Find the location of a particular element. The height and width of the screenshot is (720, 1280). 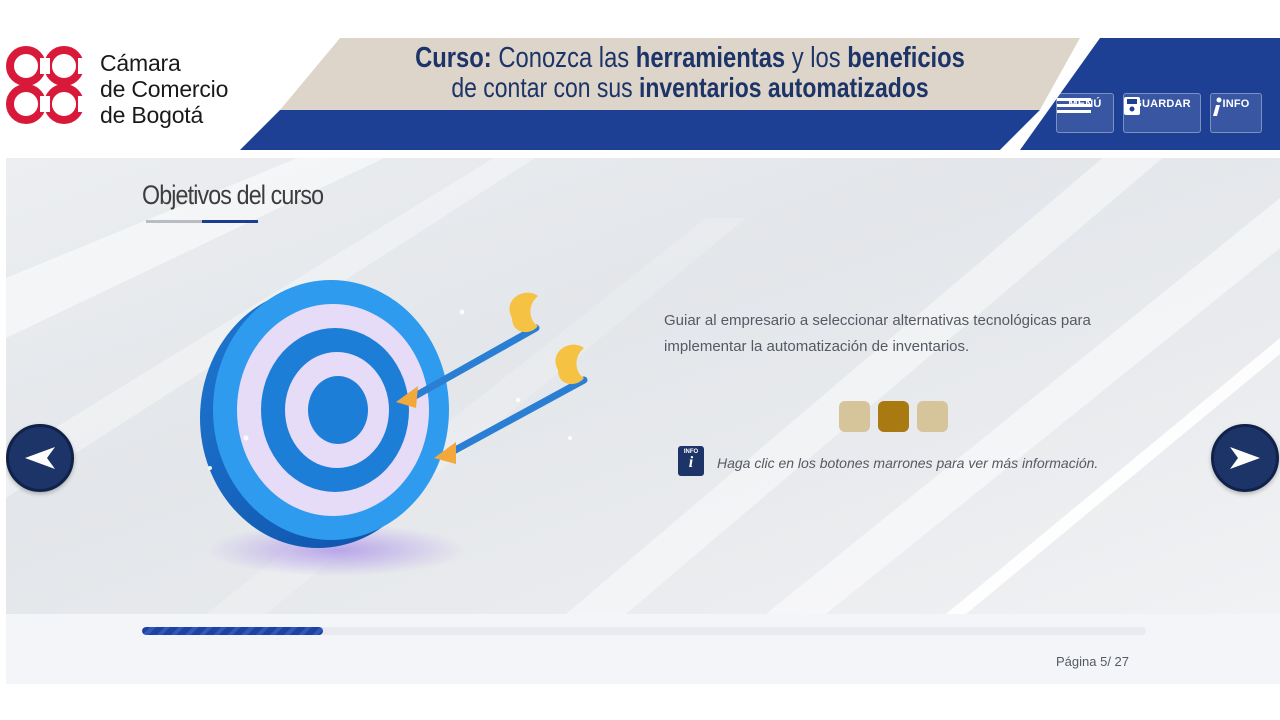

hint-info-icon: INFO i is located at coordinates (691, 461).